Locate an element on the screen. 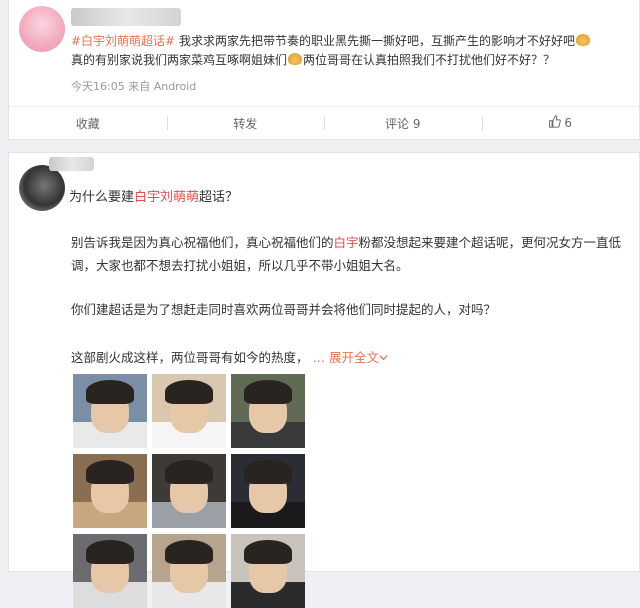 This screenshot has width=640, height=608. photo-grid is located at coordinates (191, 491).